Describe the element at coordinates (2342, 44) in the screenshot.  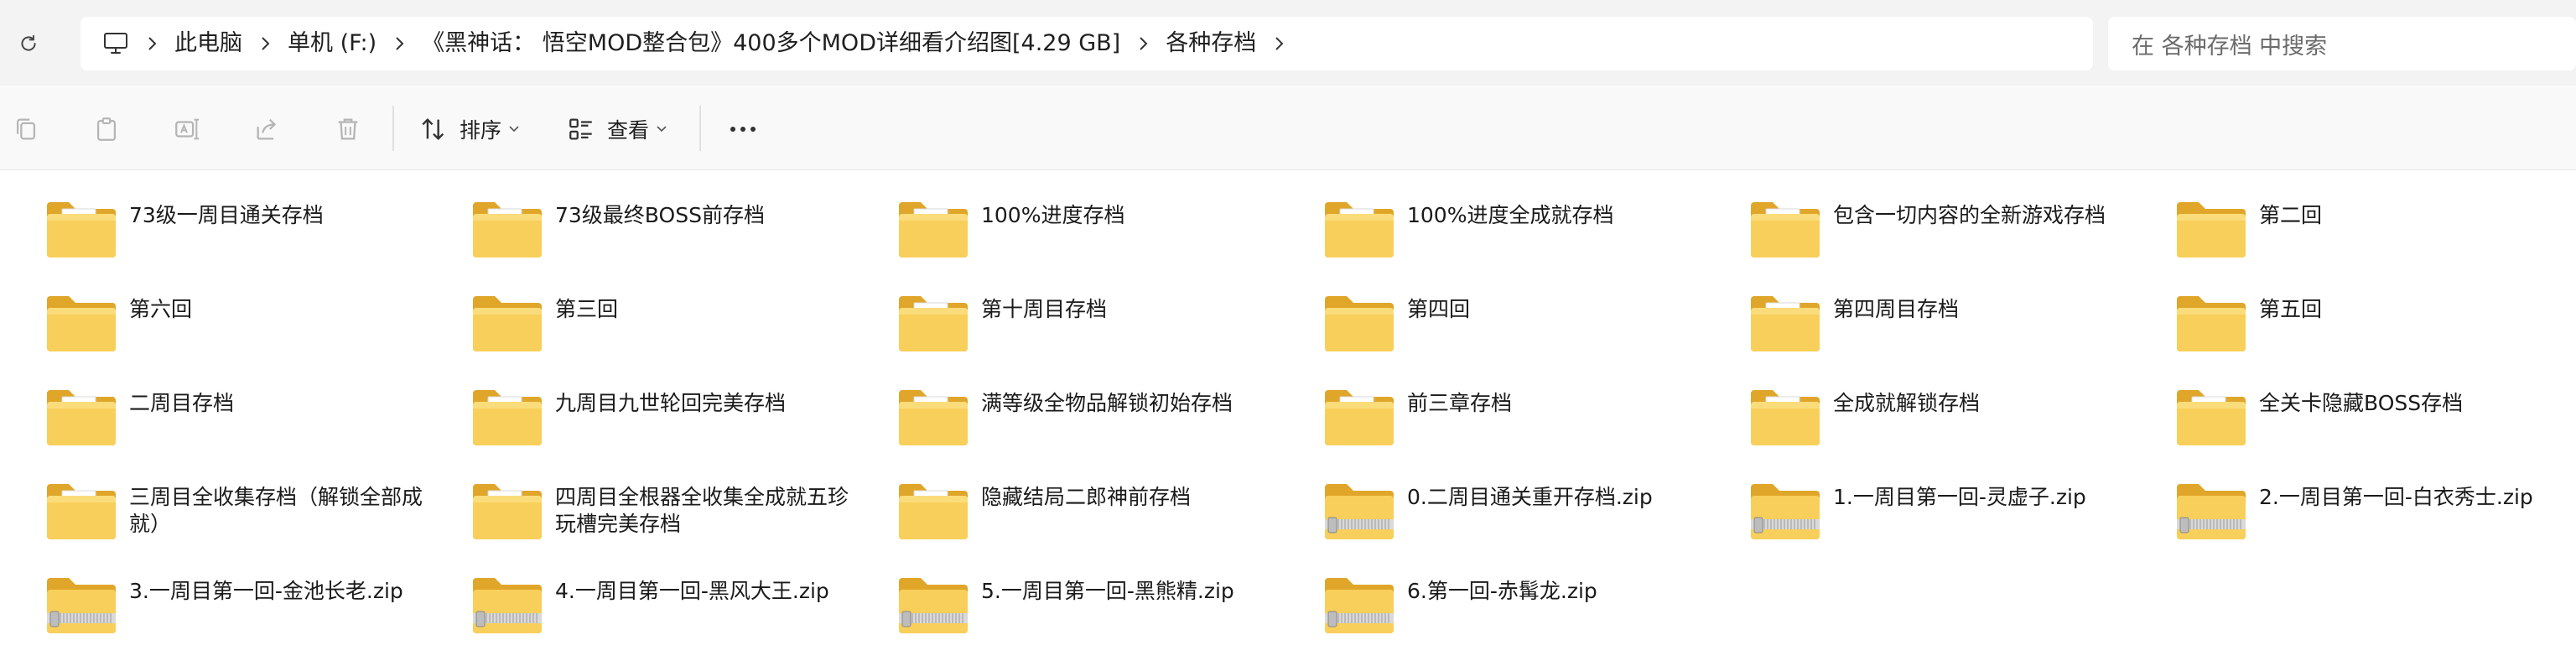
I see `search-input: 在 各种存档 中搜索` at that location.